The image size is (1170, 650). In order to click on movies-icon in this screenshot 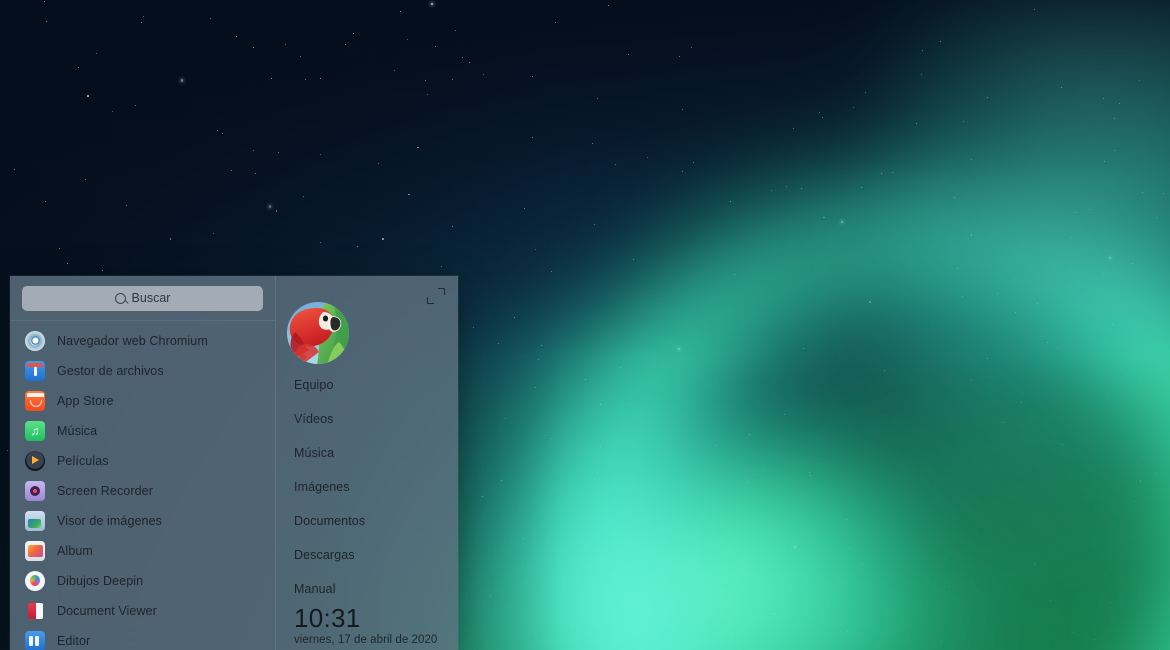, I will do `click(35, 460)`.